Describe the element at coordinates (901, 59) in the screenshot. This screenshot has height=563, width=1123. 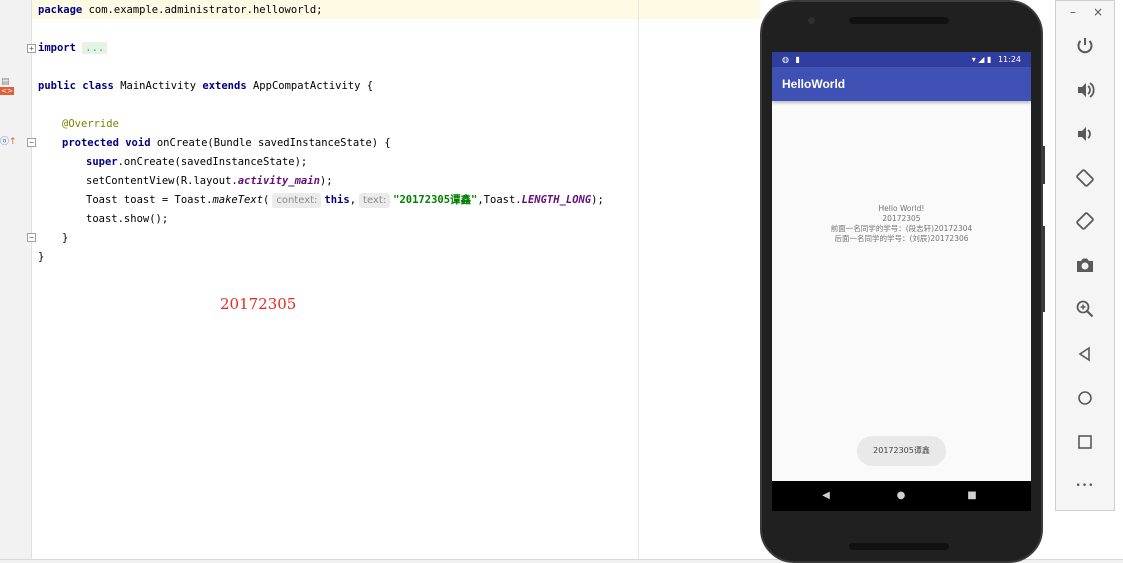
I see `android-status-bar: ◍ ▮ ▾ ◢ ▮ 11:24` at that location.